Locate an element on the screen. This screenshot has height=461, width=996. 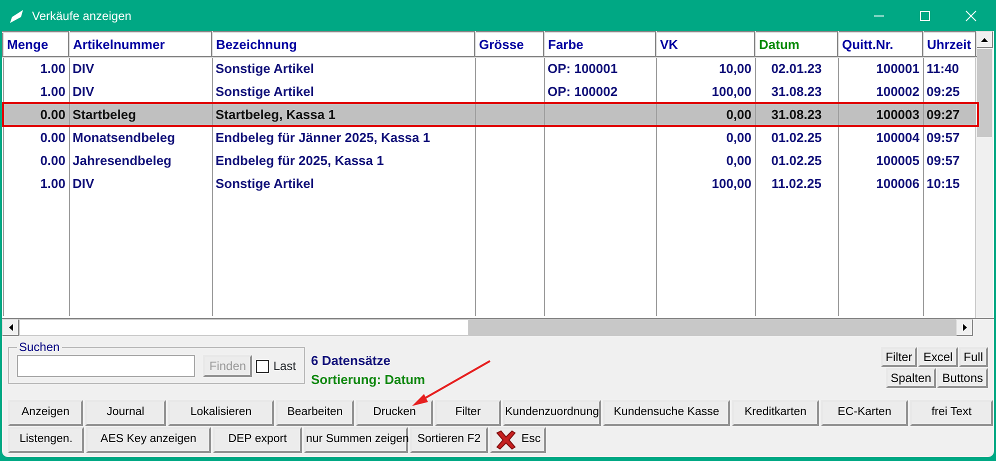
action-button: Journal is located at coordinates (125, 413).